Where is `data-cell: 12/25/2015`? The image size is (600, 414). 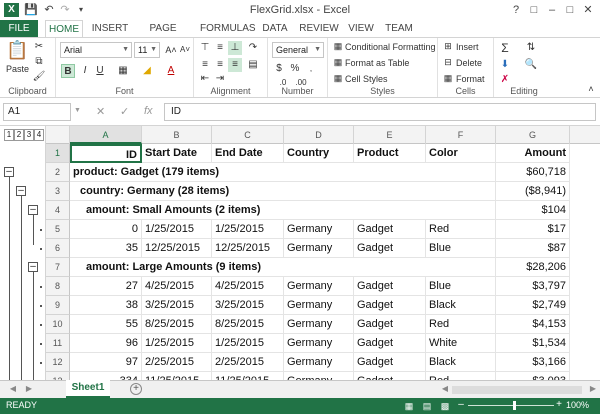 data-cell: 12/25/2015 is located at coordinates (177, 248).